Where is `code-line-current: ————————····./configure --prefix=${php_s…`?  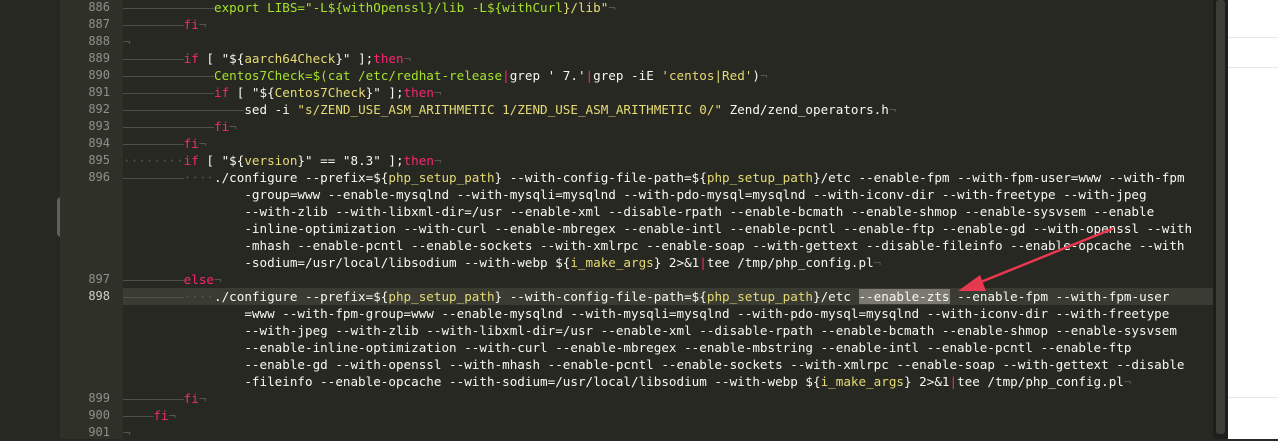 code-line-current: ————————····./configure --prefix=${php_s… is located at coordinates (668, 296).